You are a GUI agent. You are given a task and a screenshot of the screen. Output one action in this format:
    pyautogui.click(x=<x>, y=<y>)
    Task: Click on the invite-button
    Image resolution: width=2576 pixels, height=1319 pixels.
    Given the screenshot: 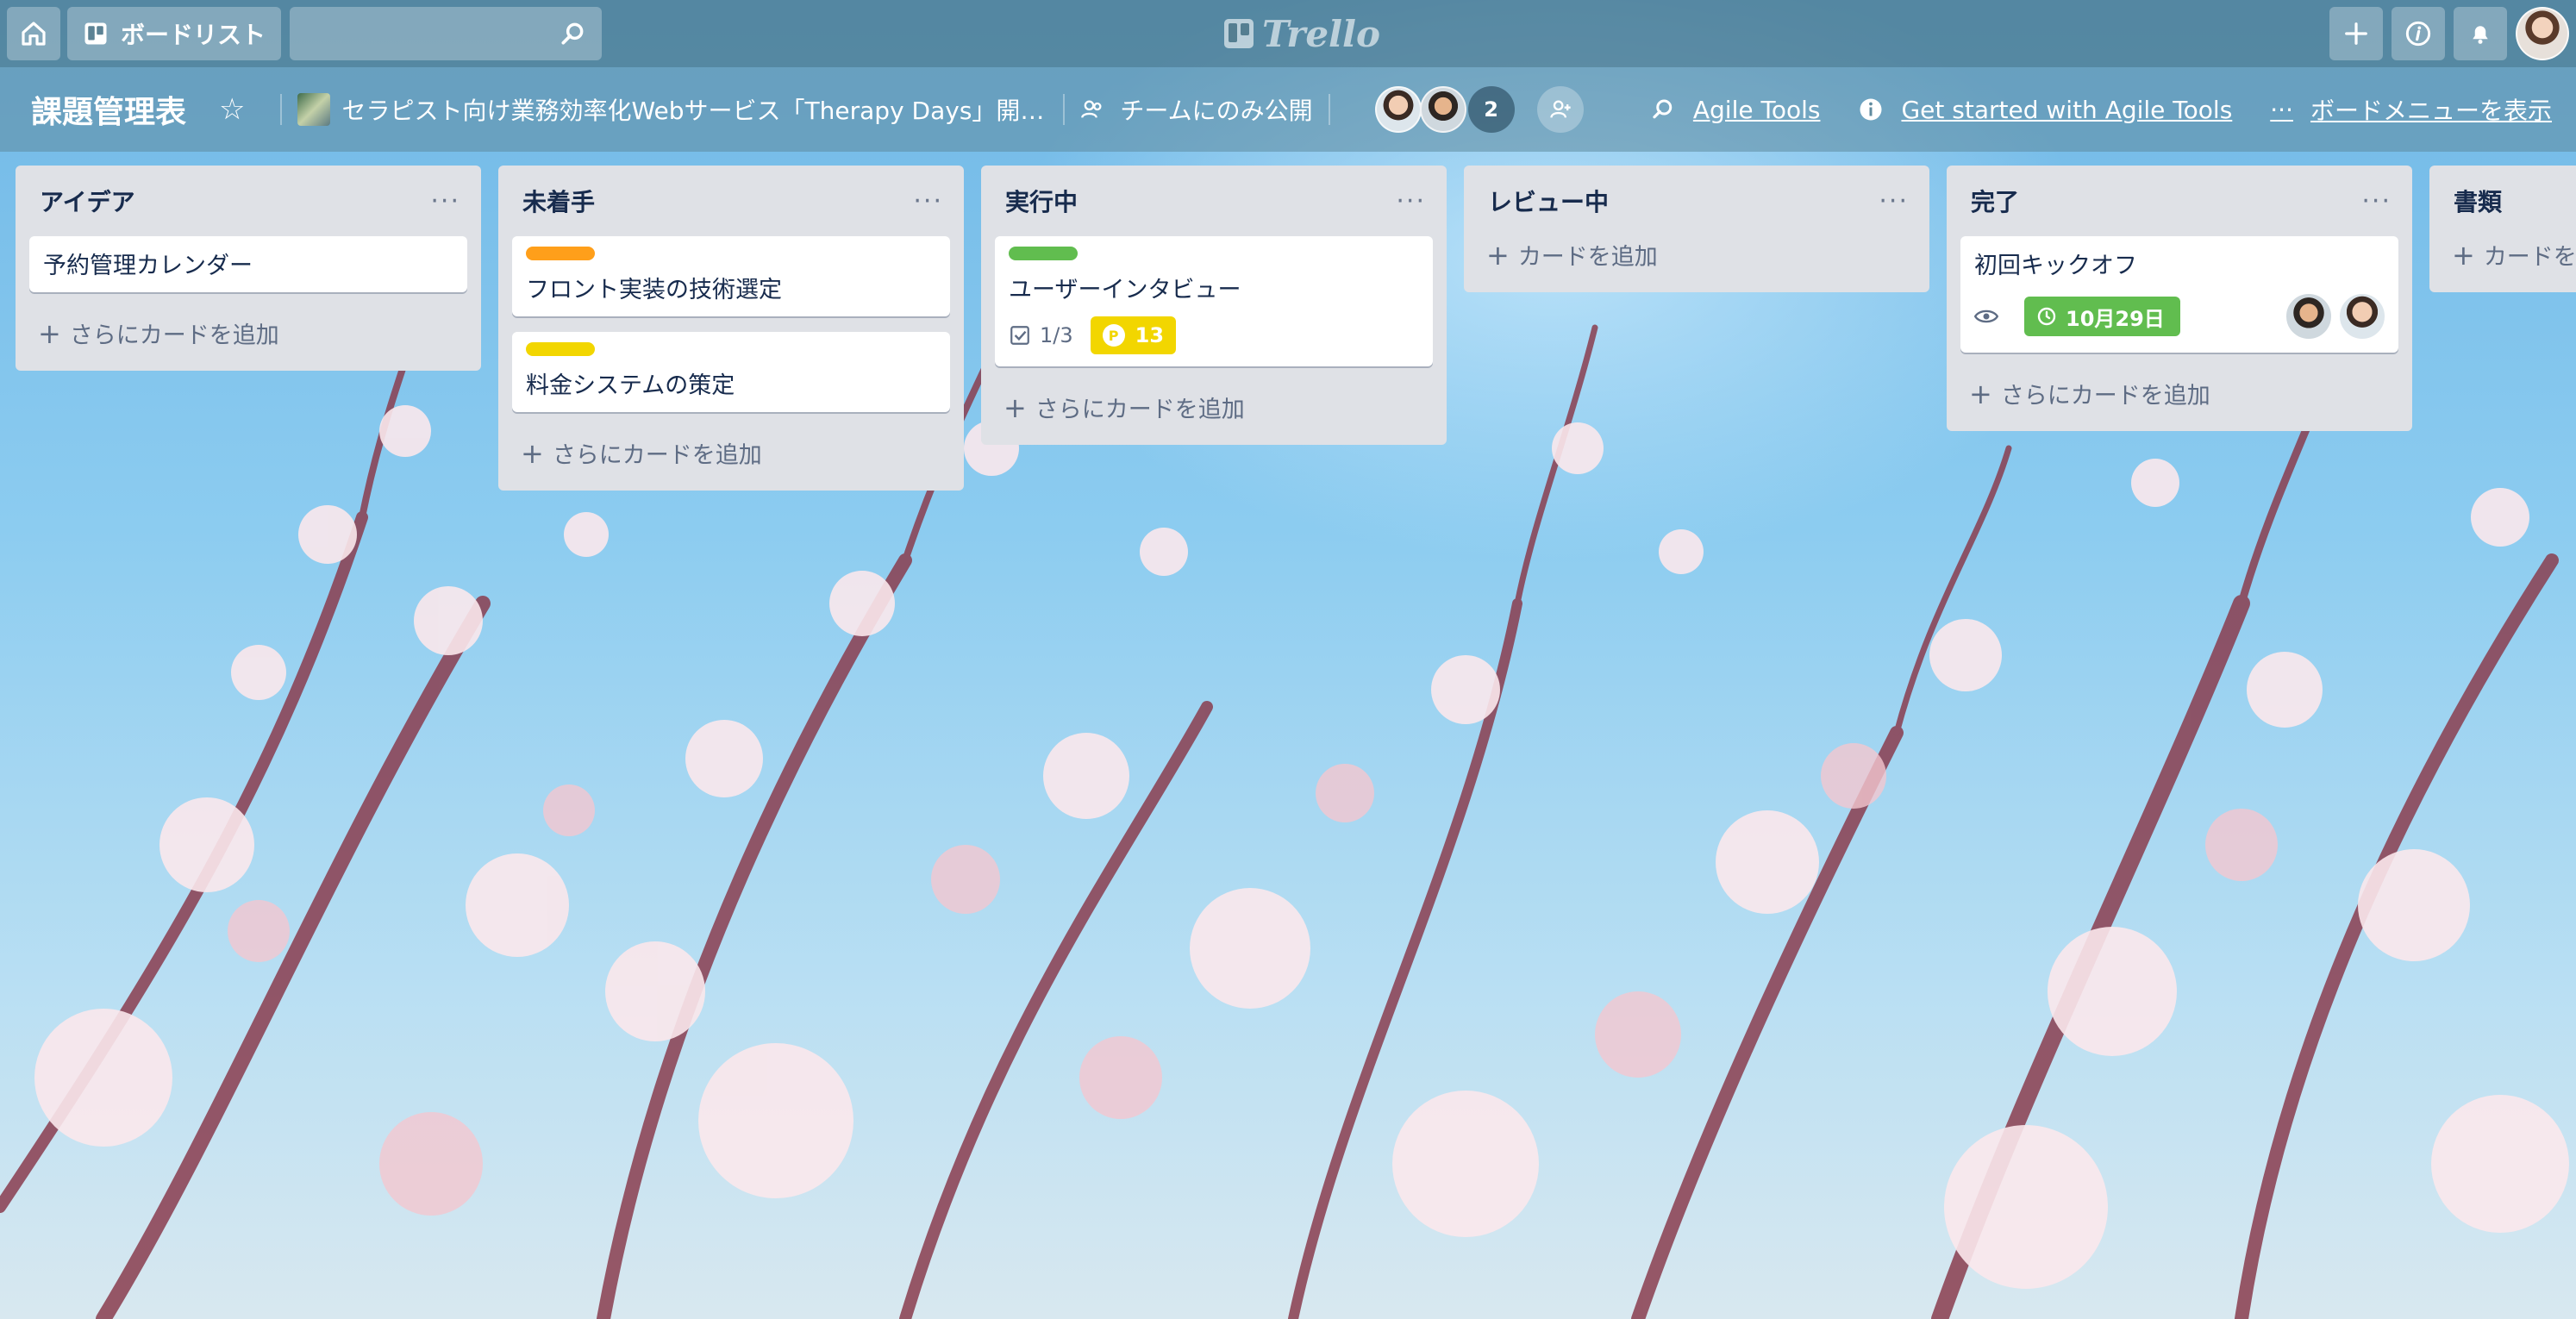 What is the action you would take?
    pyautogui.click(x=1560, y=109)
    